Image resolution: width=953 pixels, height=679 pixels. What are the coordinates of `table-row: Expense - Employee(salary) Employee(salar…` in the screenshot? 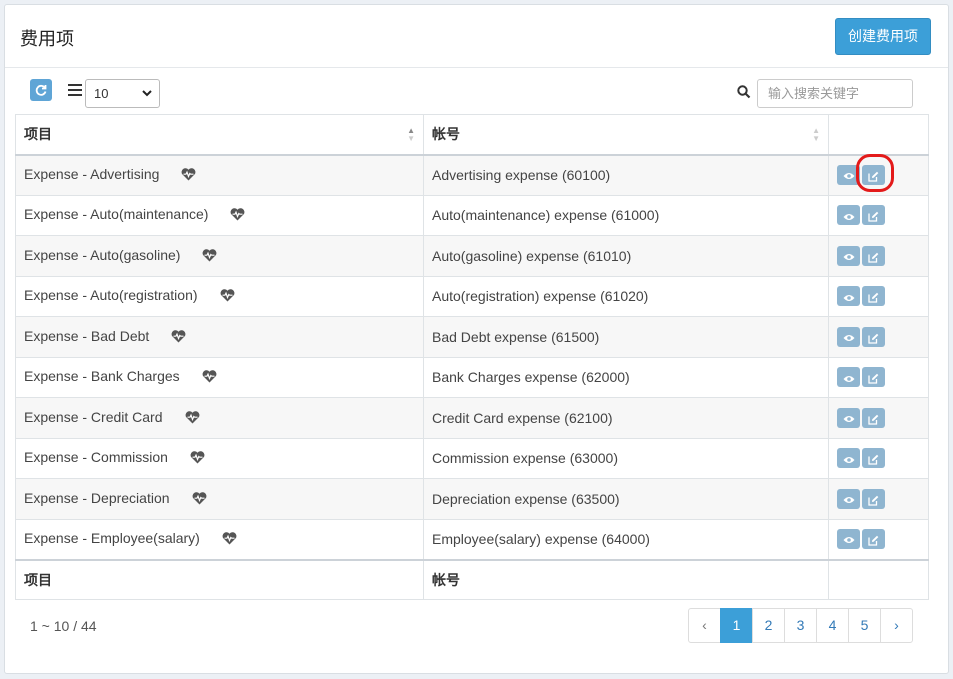 It's located at (472, 539).